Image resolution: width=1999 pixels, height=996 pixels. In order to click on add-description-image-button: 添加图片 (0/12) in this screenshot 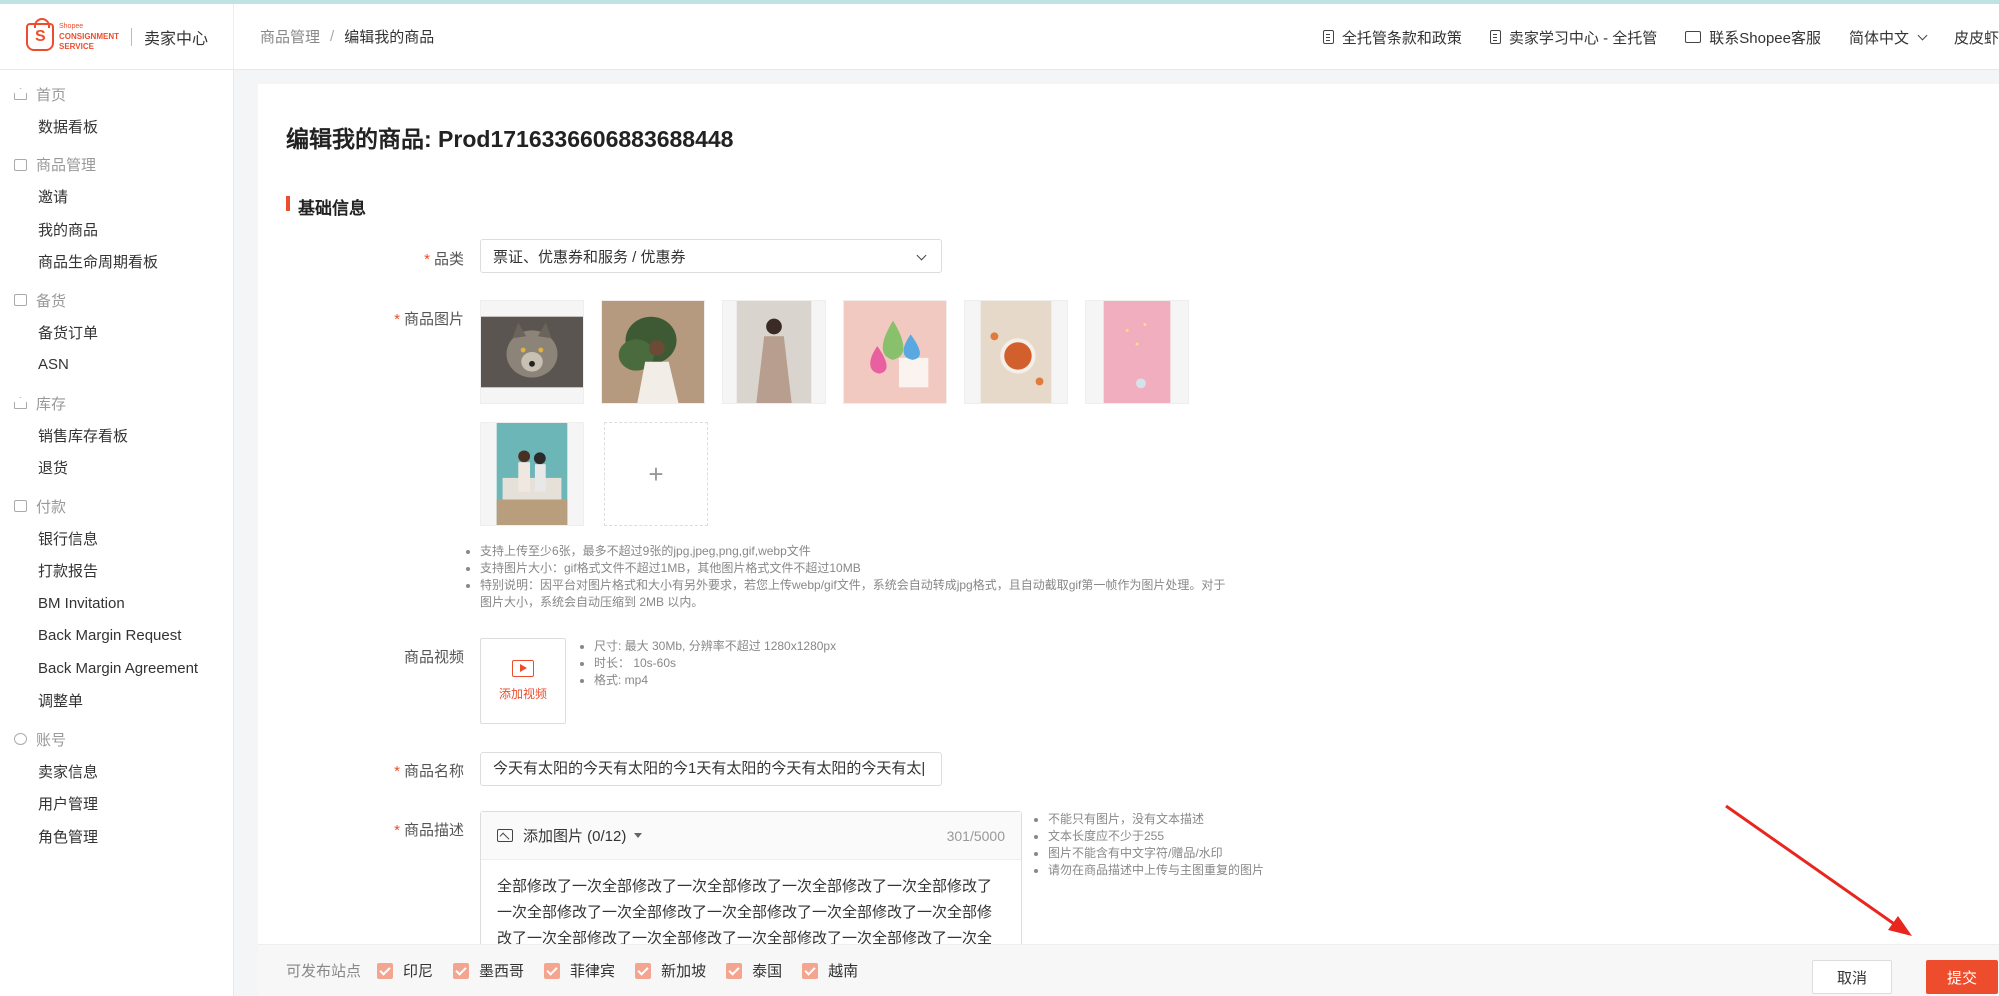, I will do `click(574, 835)`.